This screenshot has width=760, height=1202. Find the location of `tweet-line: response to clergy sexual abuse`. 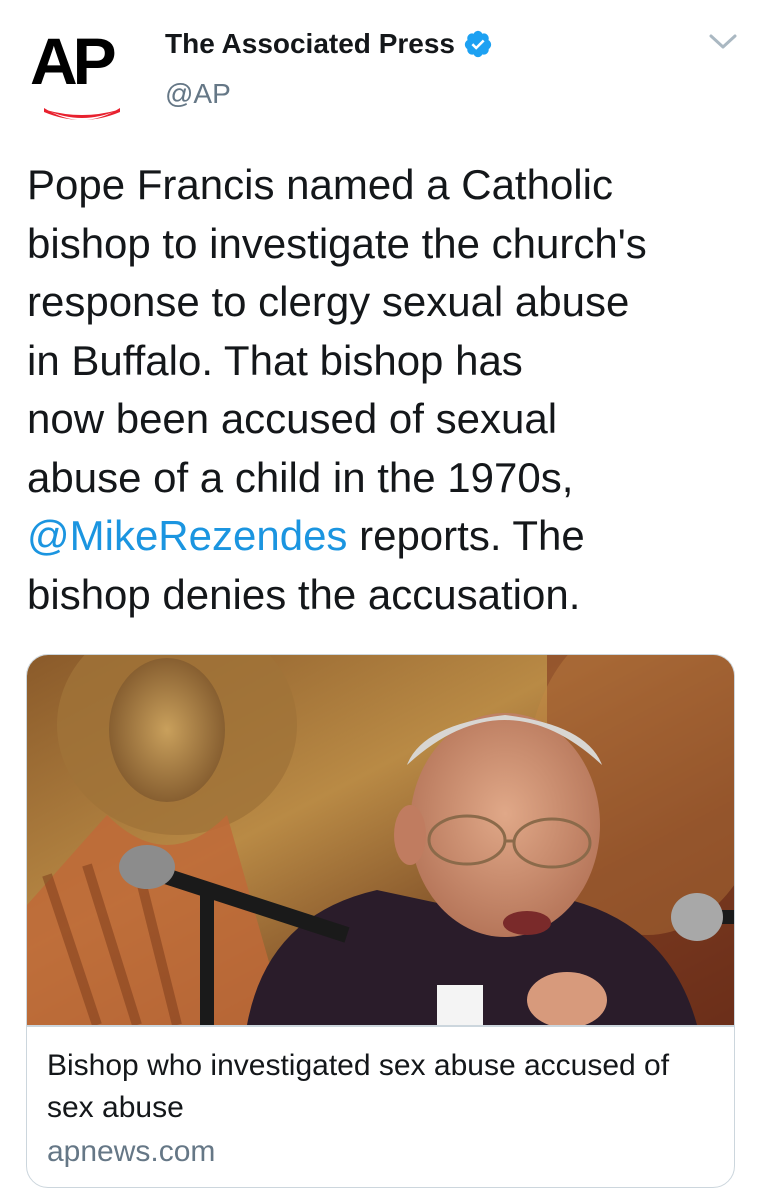

tweet-line: response to clergy sexual abuse is located at coordinates (328, 301).